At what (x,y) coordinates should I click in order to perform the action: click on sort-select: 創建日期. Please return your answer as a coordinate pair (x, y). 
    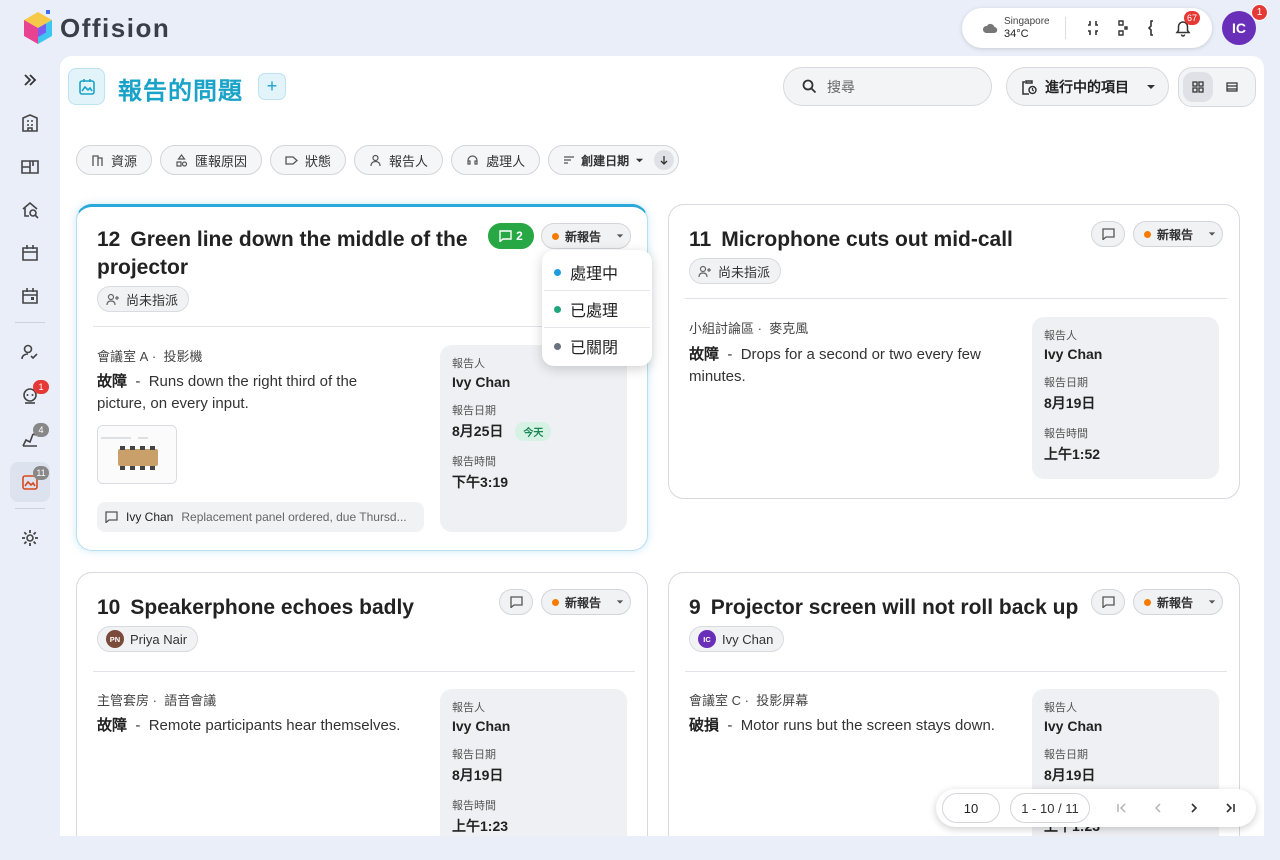
    Looking at the image, I should click on (614, 160).